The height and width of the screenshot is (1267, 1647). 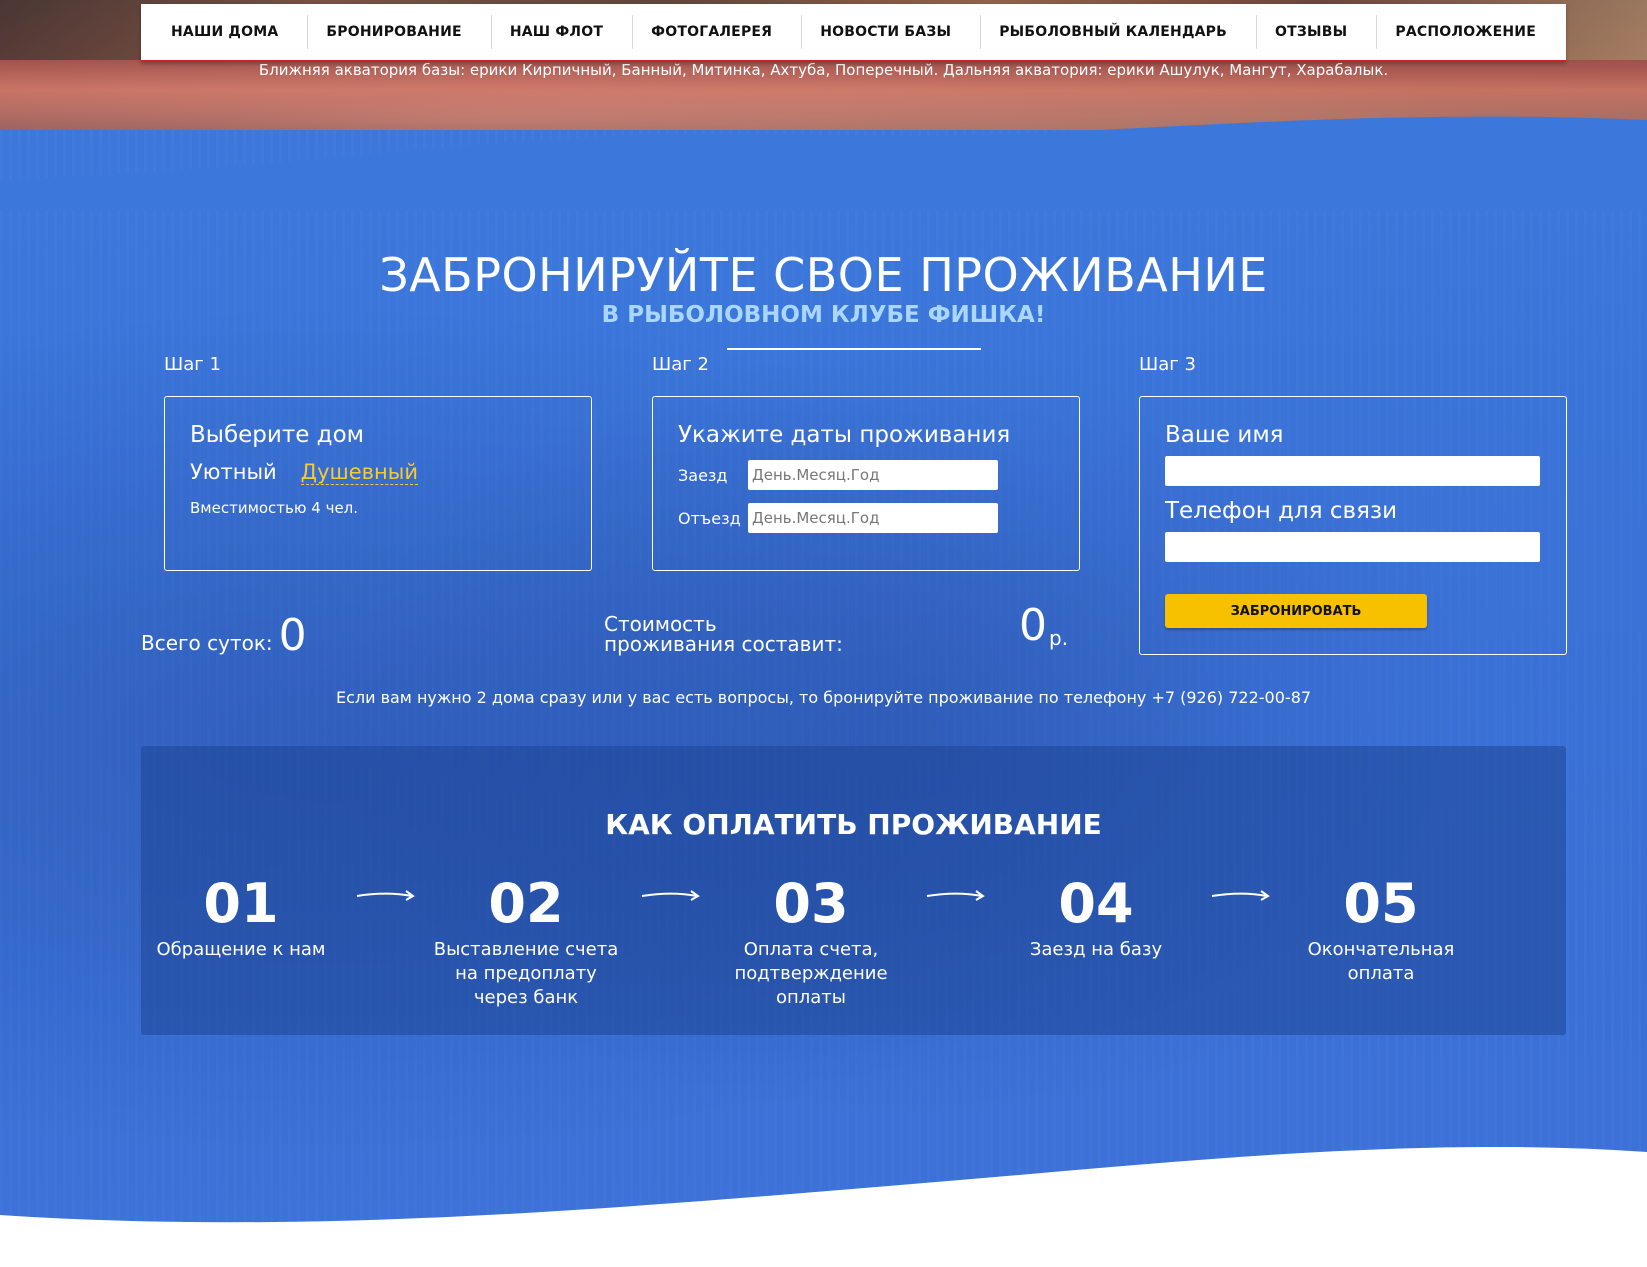 I want to click on checkin-label: Заезд, so click(x=703, y=475).